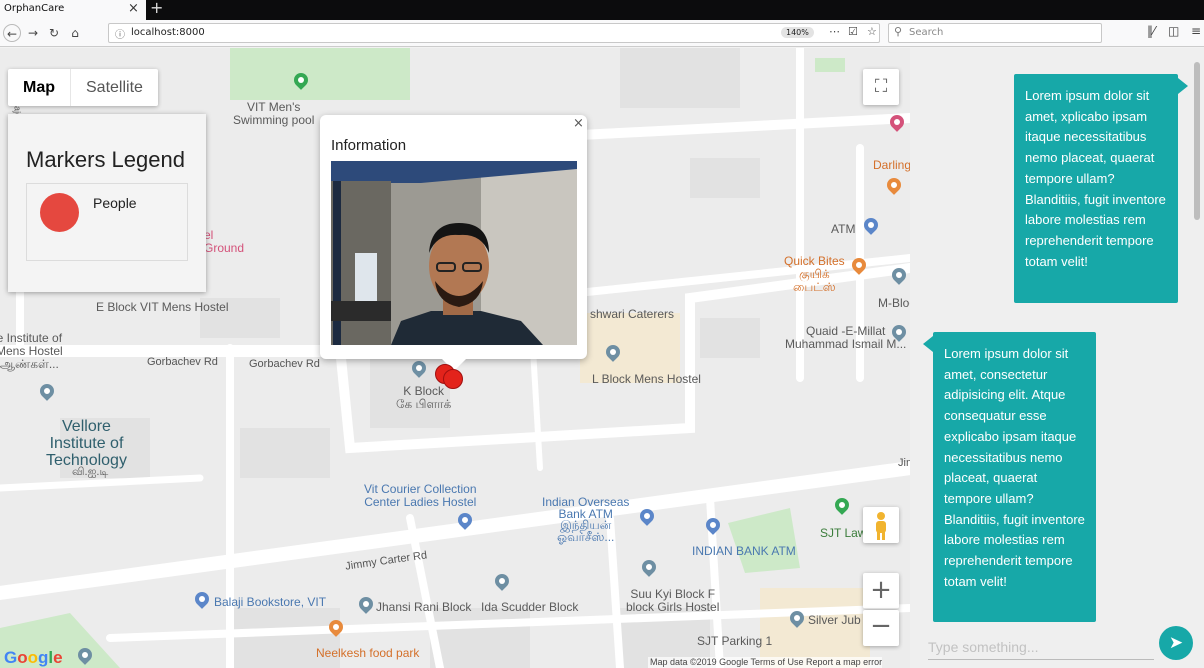  Describe the element at coordinates (673, 600) in the screenshot. I see `suu-kyi-label: Suu Kyi Block F block Girls Hostel` at that location.